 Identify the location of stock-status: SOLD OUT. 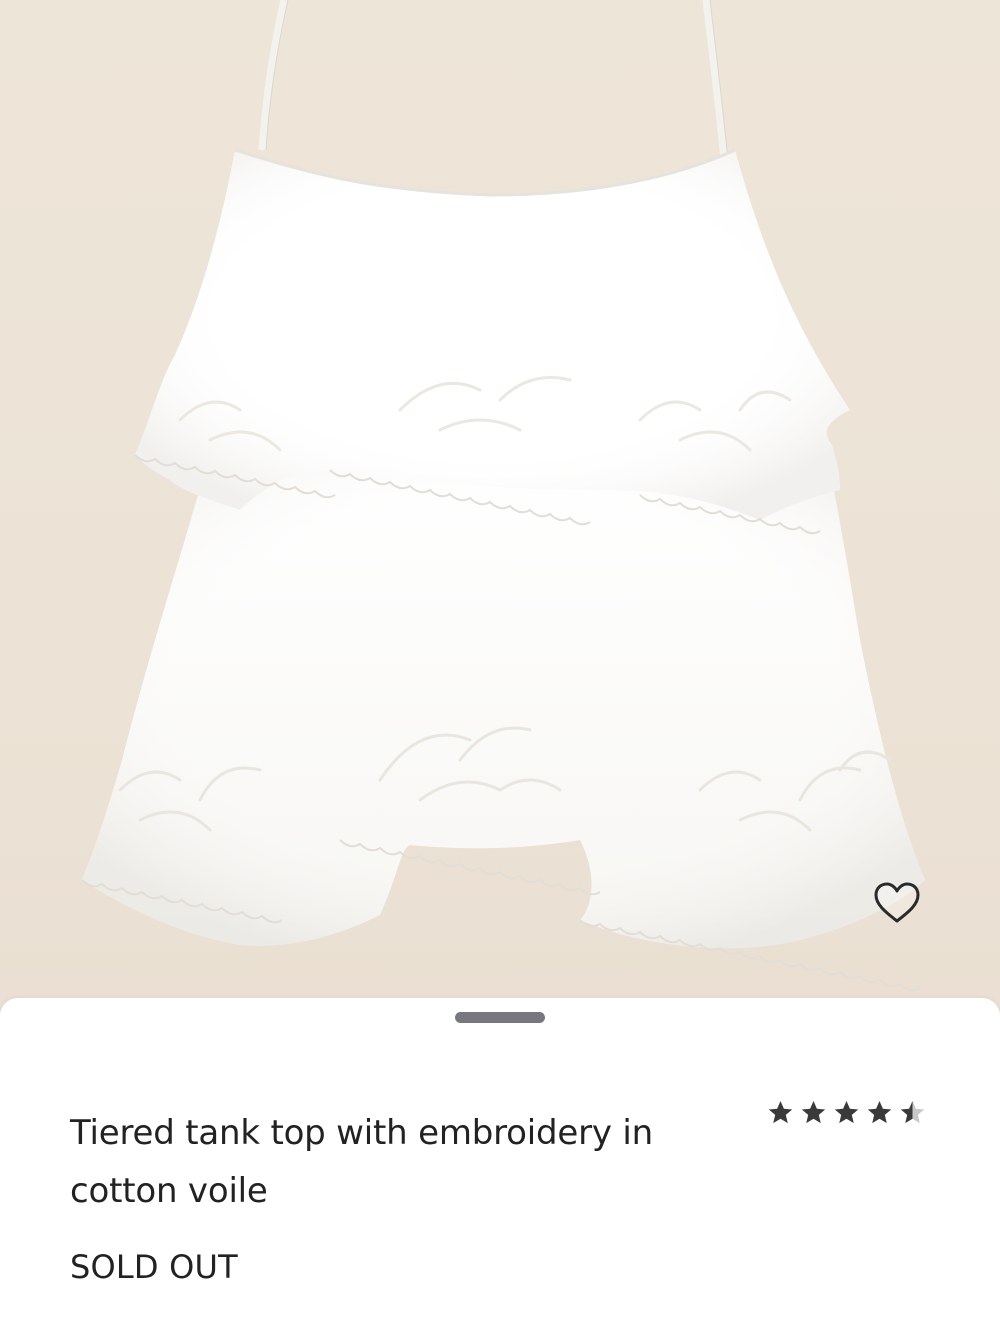
(154, 1267).